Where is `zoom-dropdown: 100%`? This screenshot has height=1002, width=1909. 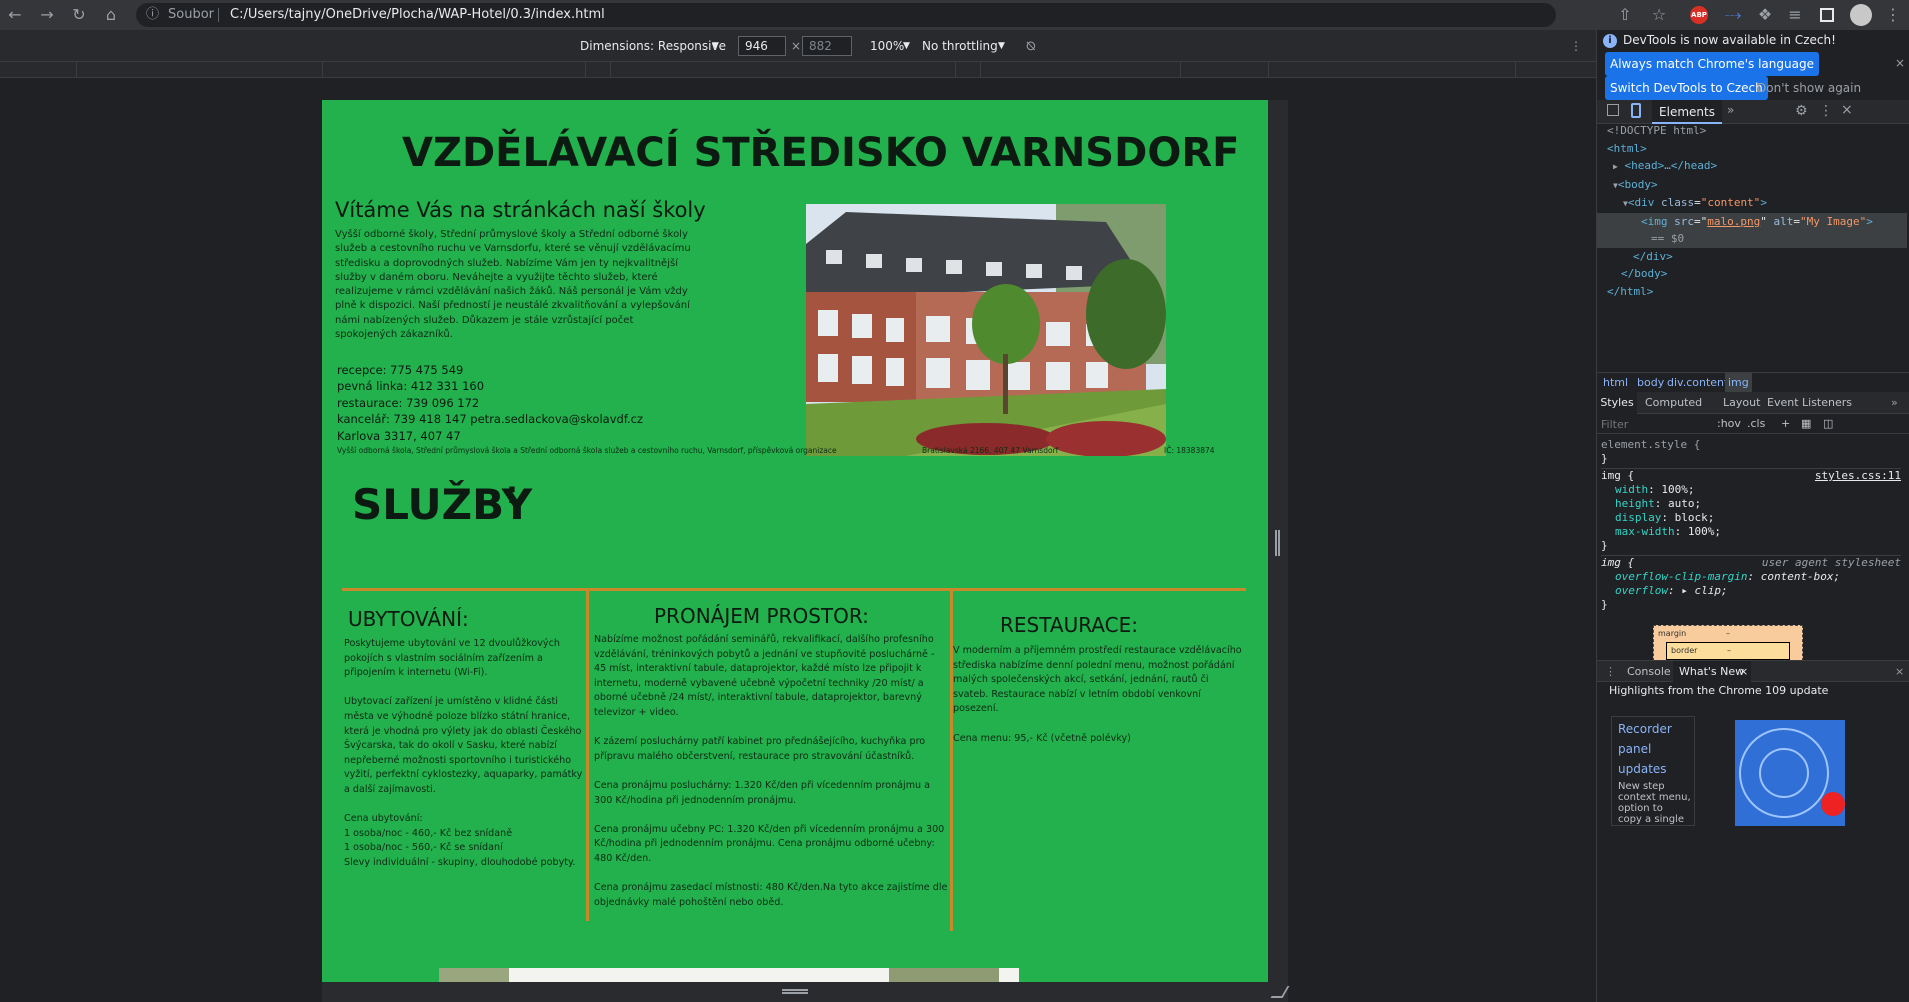 zoom-dropdown: 100% is located at coordinates (887, 46).